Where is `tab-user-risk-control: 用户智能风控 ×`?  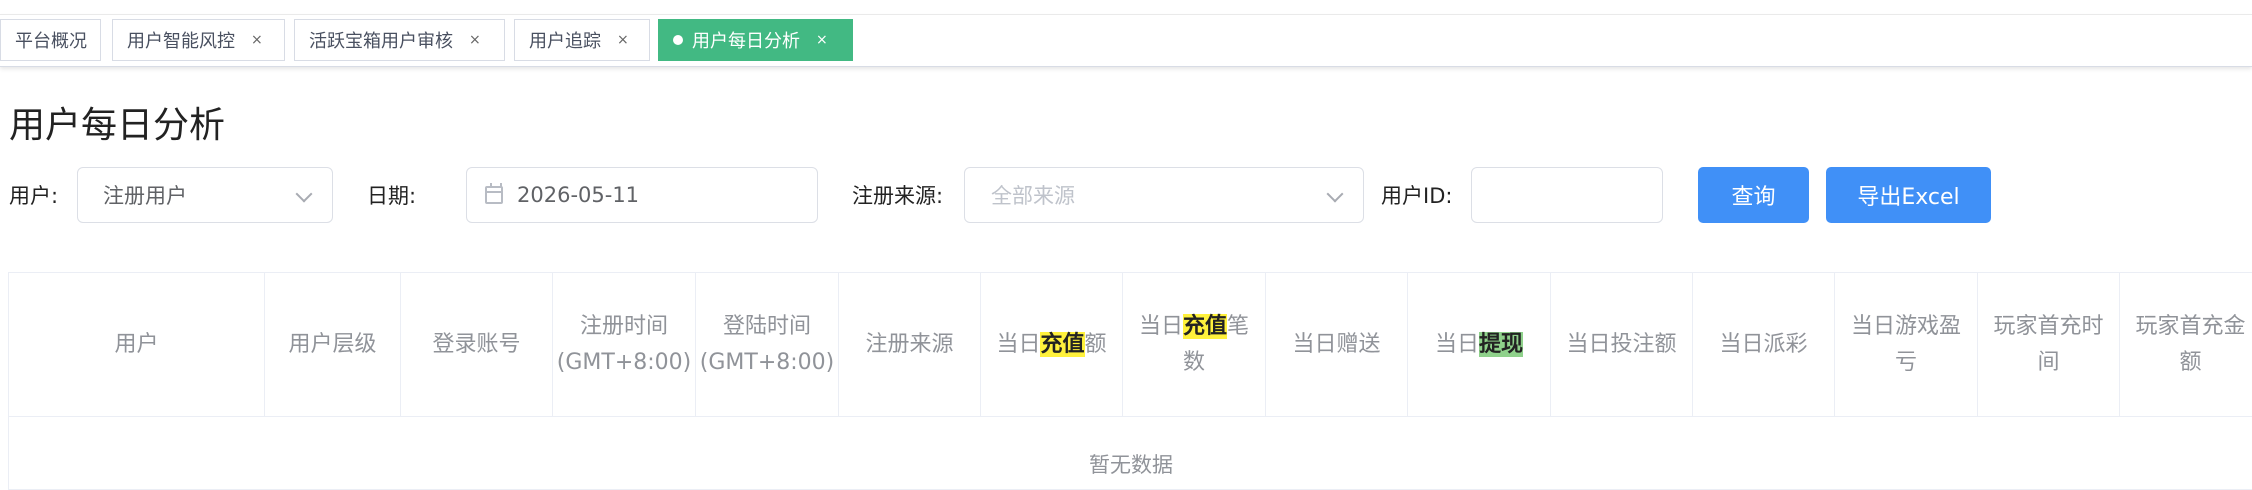 tab-user-risk-control: 用户智能风控 × is located at coordinates (198, 40).